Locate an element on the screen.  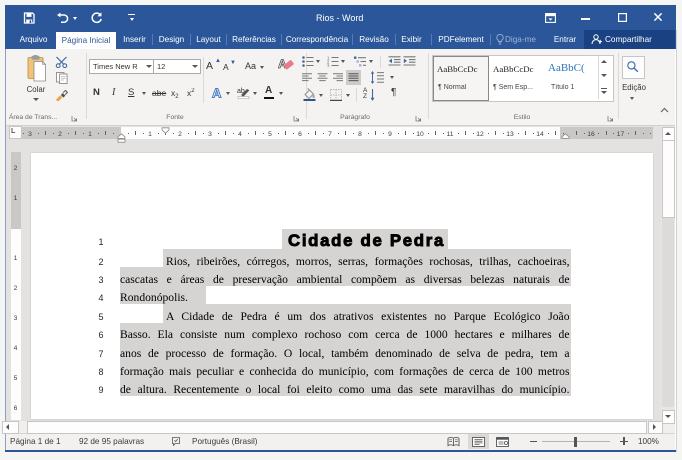
svg-text: 3 is located at coordinates (328, 65).